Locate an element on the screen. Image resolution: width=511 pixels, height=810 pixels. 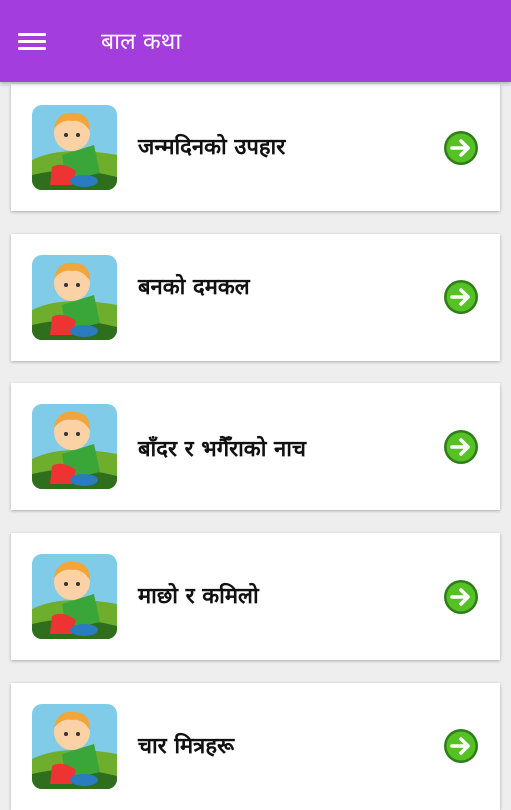
story-title: बनको दमकल is located at coordinates (194, 287).